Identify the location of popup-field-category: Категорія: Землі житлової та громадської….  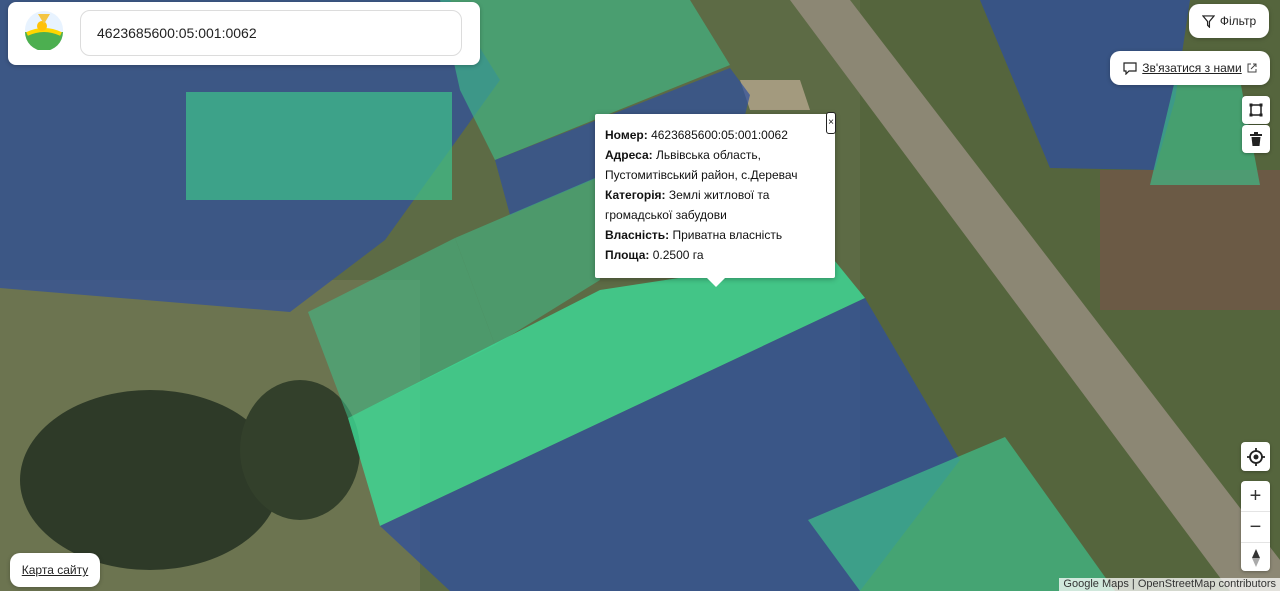
(687, 205).